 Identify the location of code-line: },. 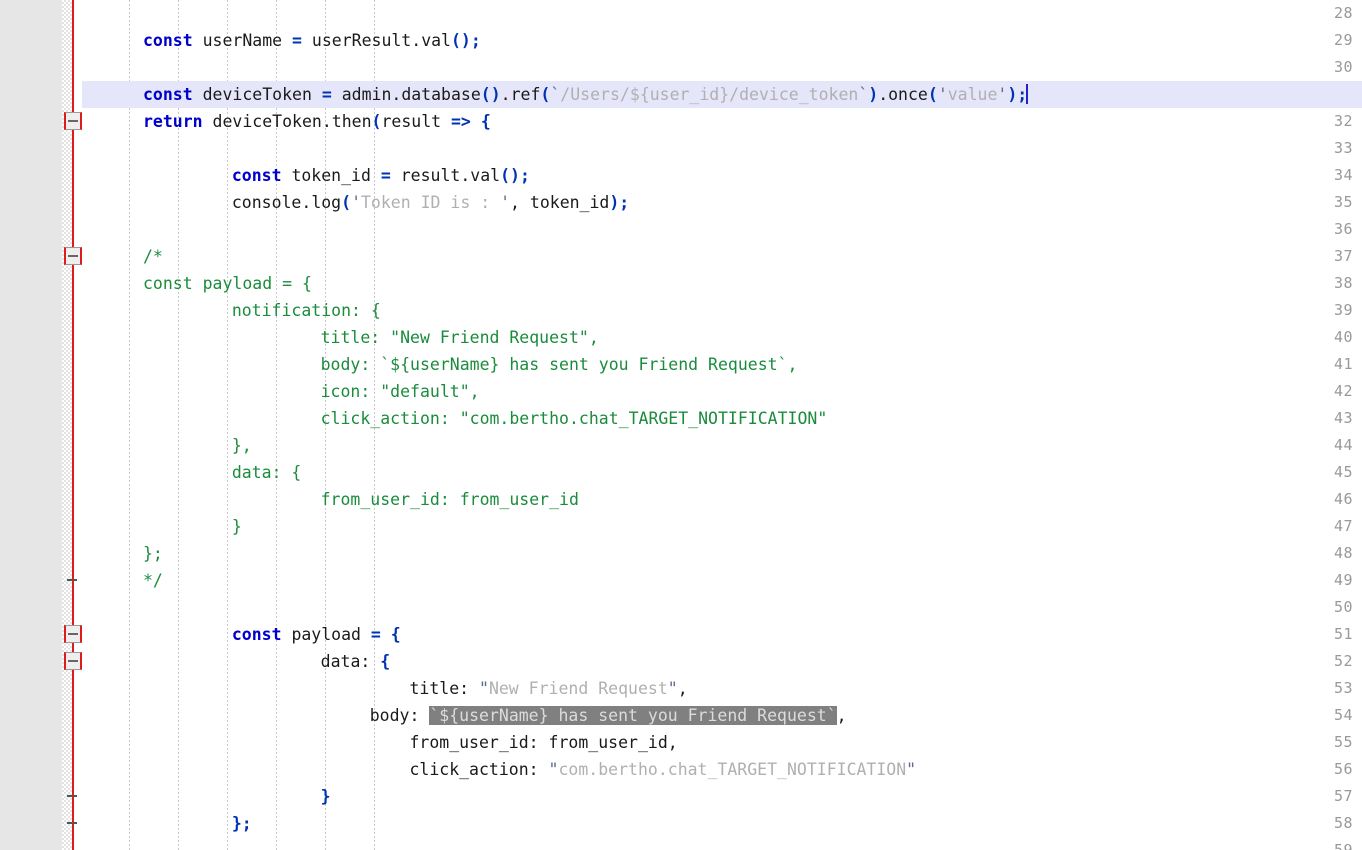
(681, 445).